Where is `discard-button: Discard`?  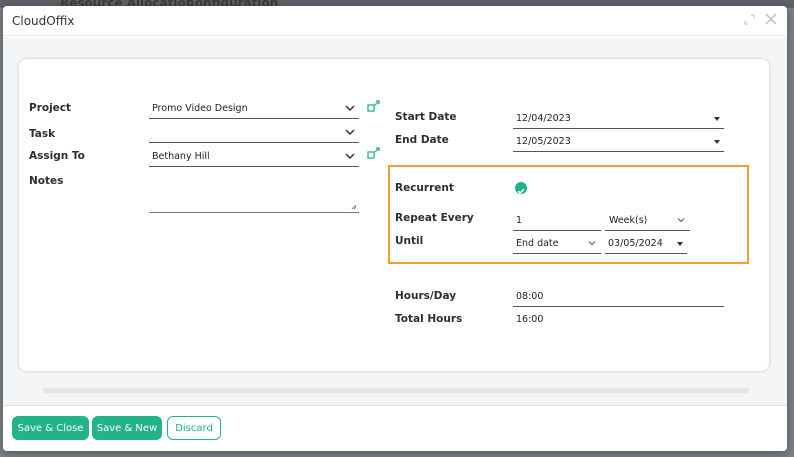
discard-button: Discard is located at coordinates (194, 428).